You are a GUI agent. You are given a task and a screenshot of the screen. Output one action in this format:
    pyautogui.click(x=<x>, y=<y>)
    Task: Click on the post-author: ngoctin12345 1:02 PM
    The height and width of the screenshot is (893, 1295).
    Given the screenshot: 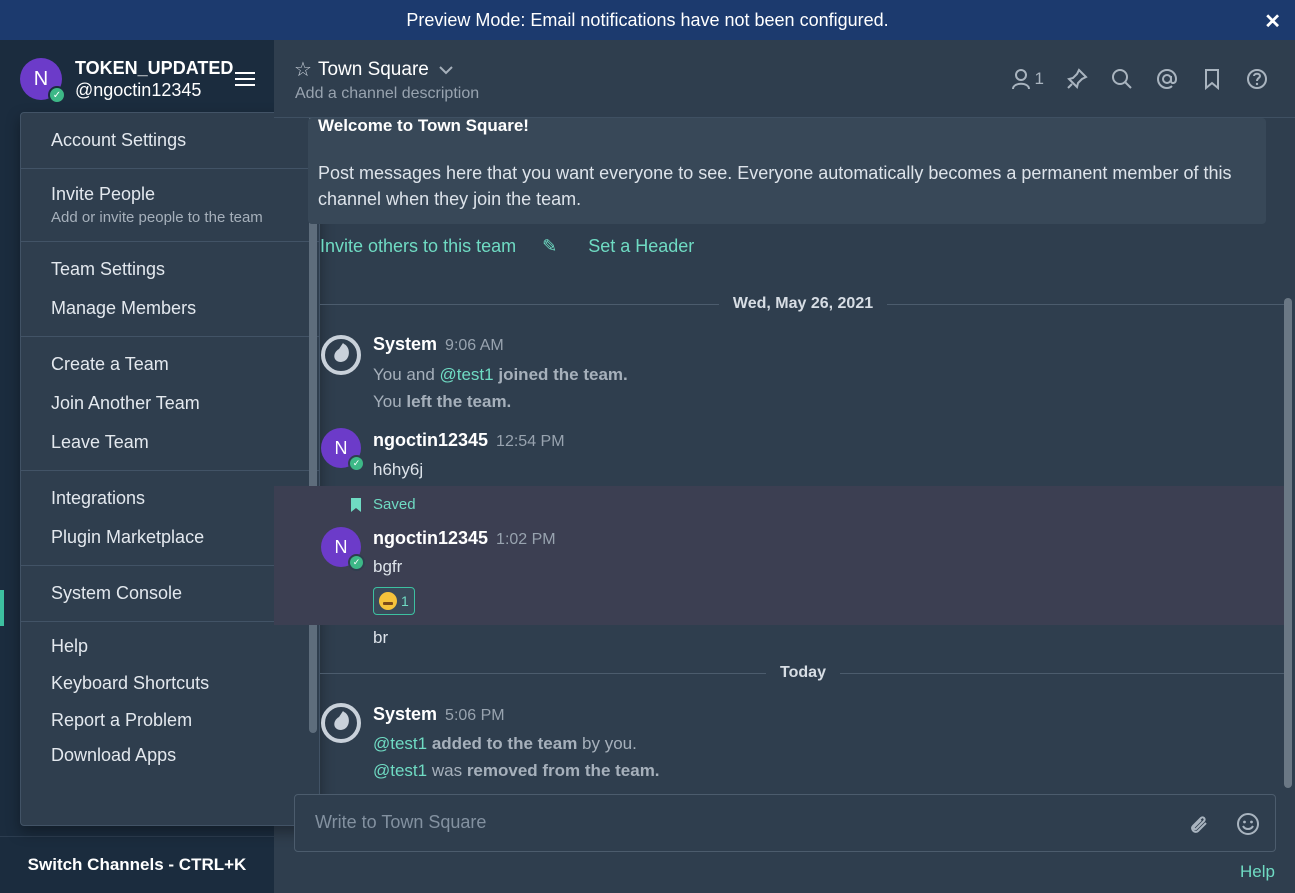 What is the action you would take?
    pyautogui.click(x=464, y=538)
    